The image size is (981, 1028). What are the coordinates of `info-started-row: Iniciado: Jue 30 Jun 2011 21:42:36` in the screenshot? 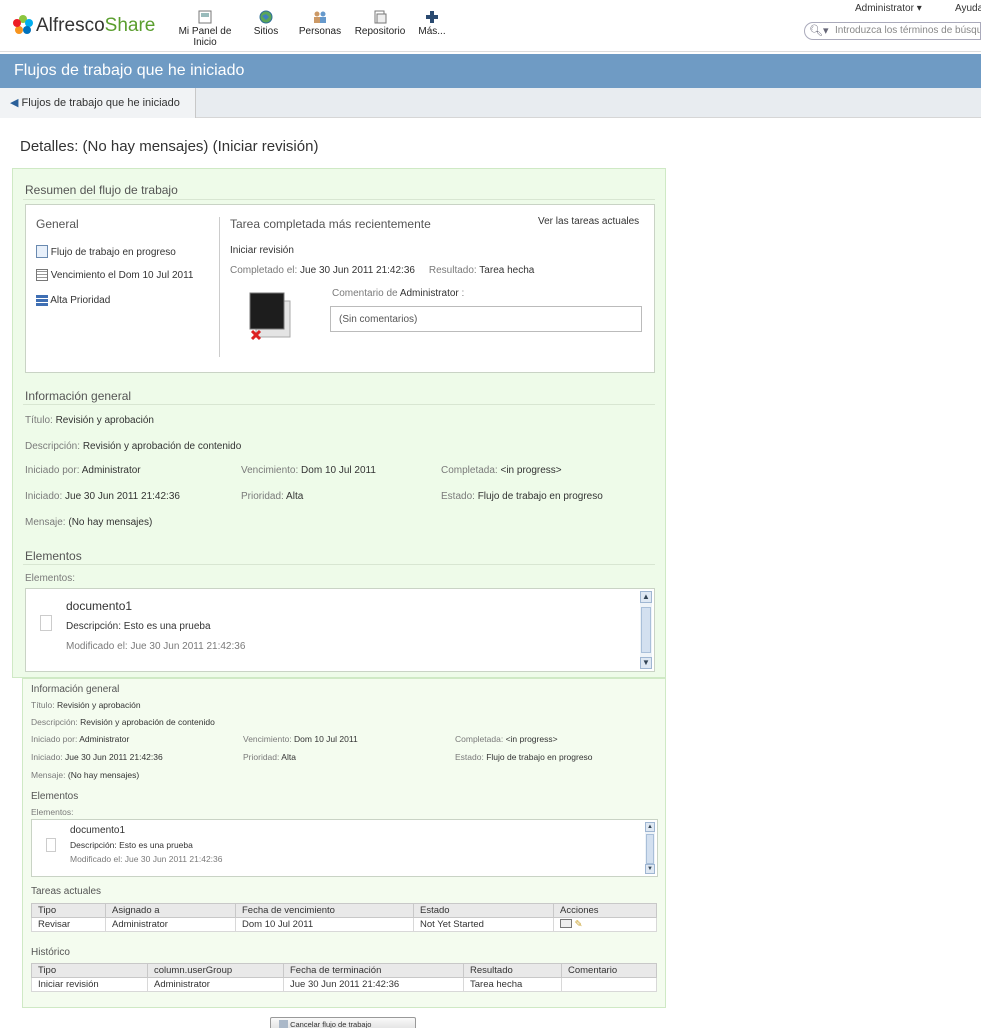 It's located at (102, 496).